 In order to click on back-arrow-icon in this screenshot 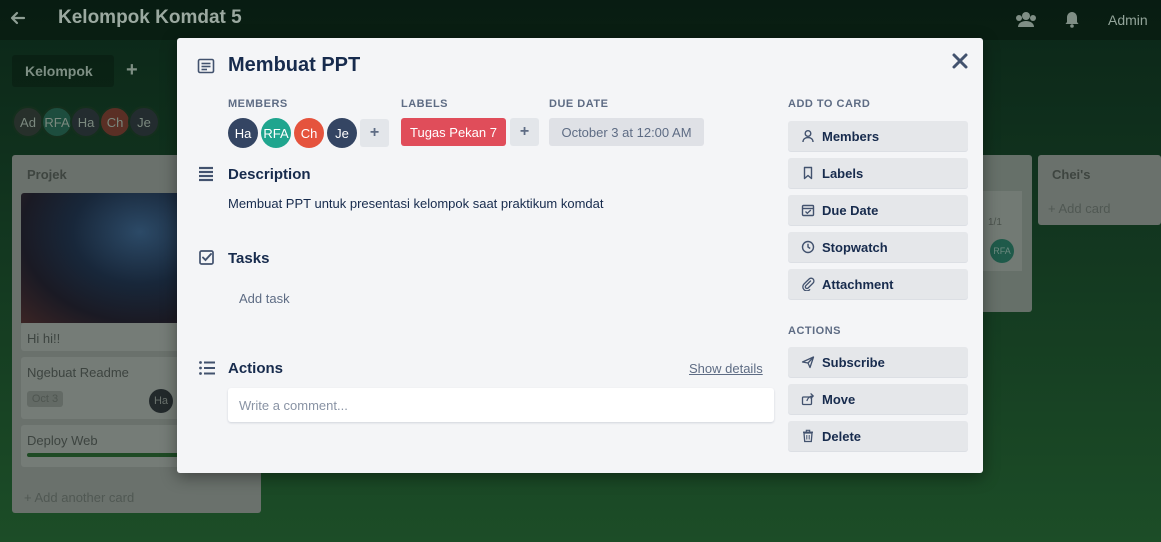, I will do `click(18, 18)`.